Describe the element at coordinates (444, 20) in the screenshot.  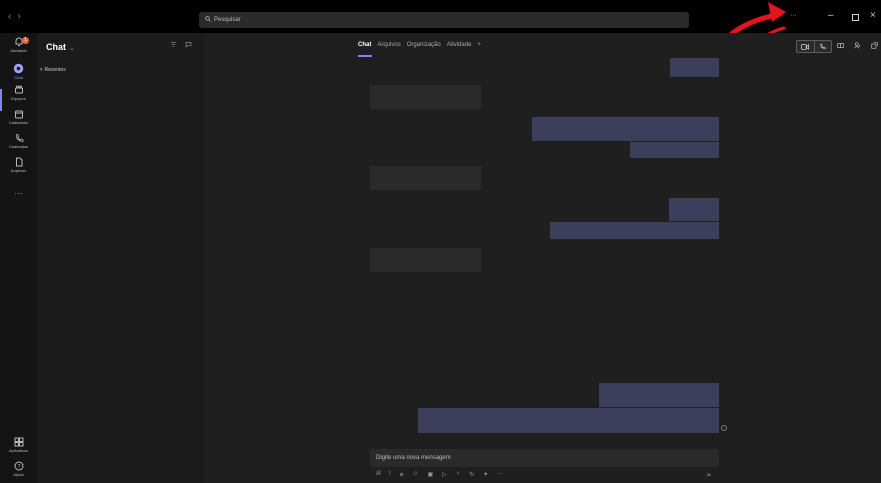
I see `search-input: Pesquisar` at that location.